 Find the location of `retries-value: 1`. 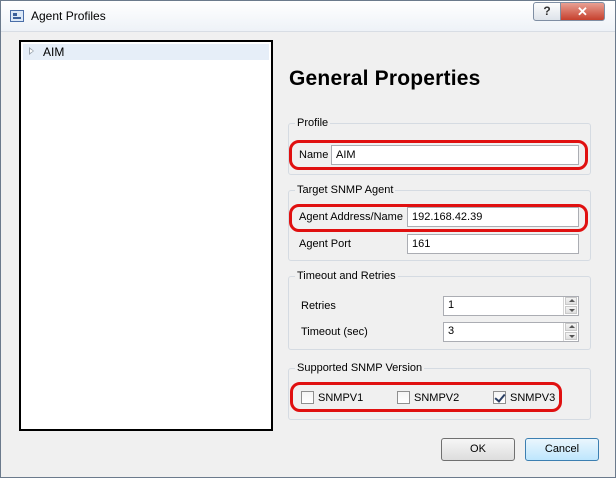

retries-value: 1 is located at coordinates (451, 305).